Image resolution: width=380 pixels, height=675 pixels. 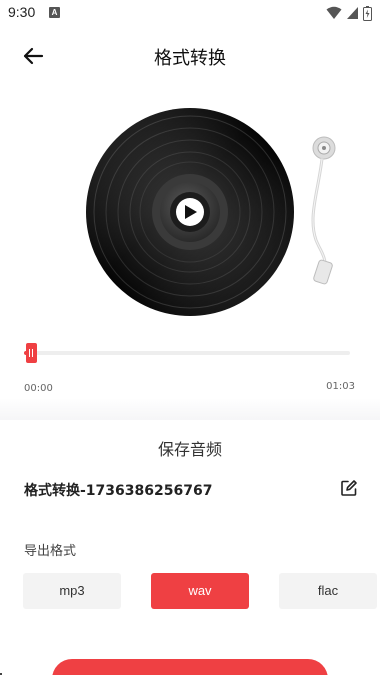 What do you see at coordinates (323, 210) in the screenshot?
I see `tonearm` at bounding box center [323, 210].